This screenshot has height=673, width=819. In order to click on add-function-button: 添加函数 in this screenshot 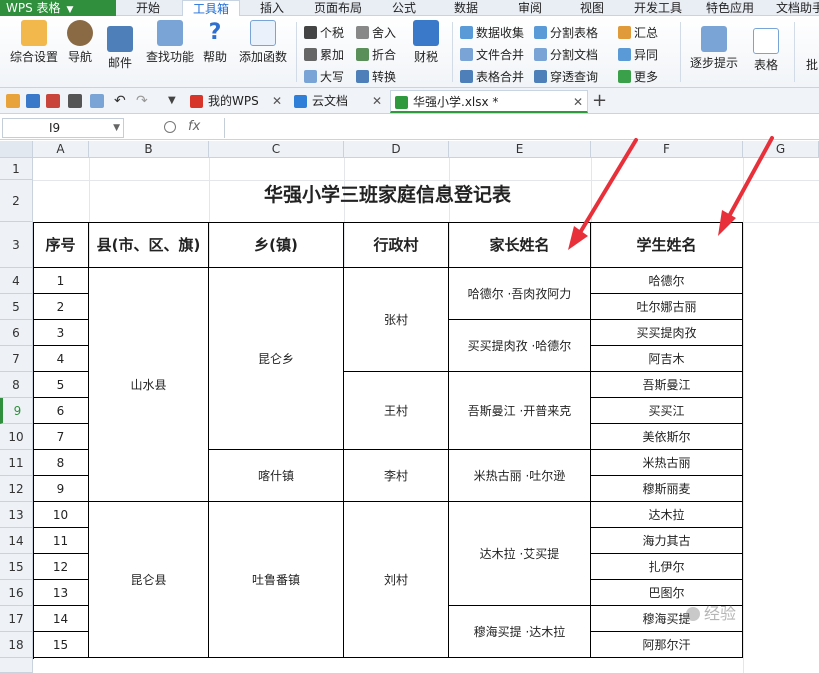, I will do `click(263, 42)`.